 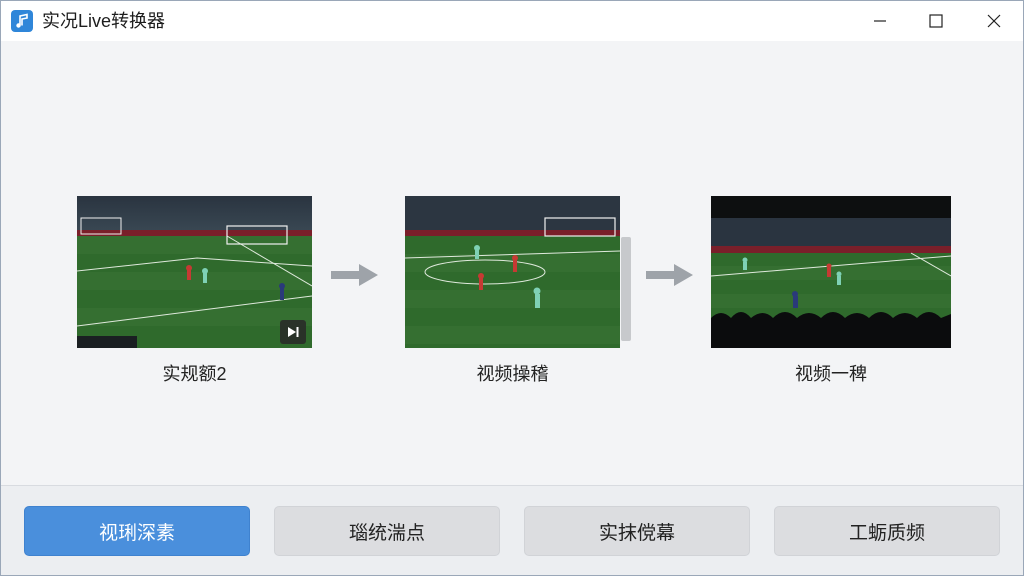 I want to click on close-button, so click(x=994, y=21).